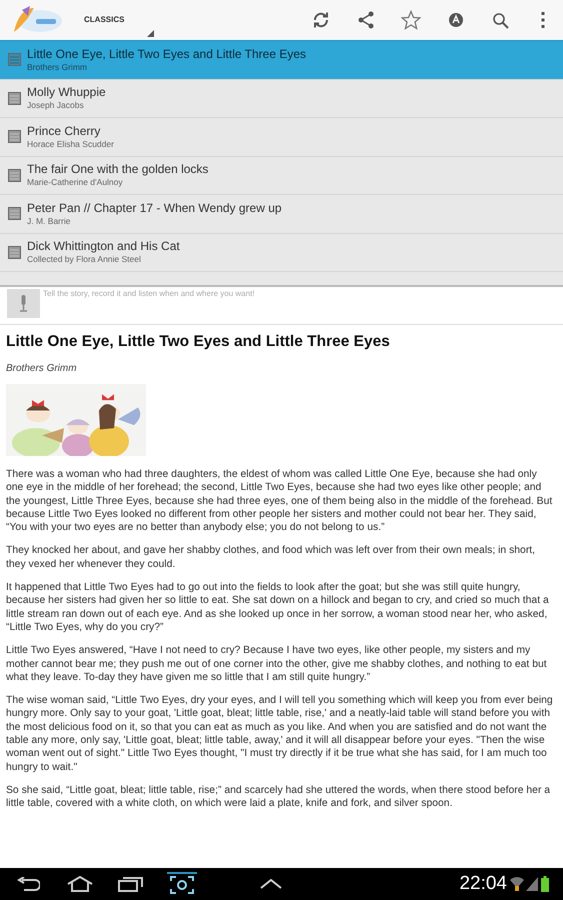 Image resolution: width=563 pixels, height=900 pixels. What do you see at coordinates (483, 884) in the screenshot?
I see `clock-time: 22:04` at bounding box center [483, 884].